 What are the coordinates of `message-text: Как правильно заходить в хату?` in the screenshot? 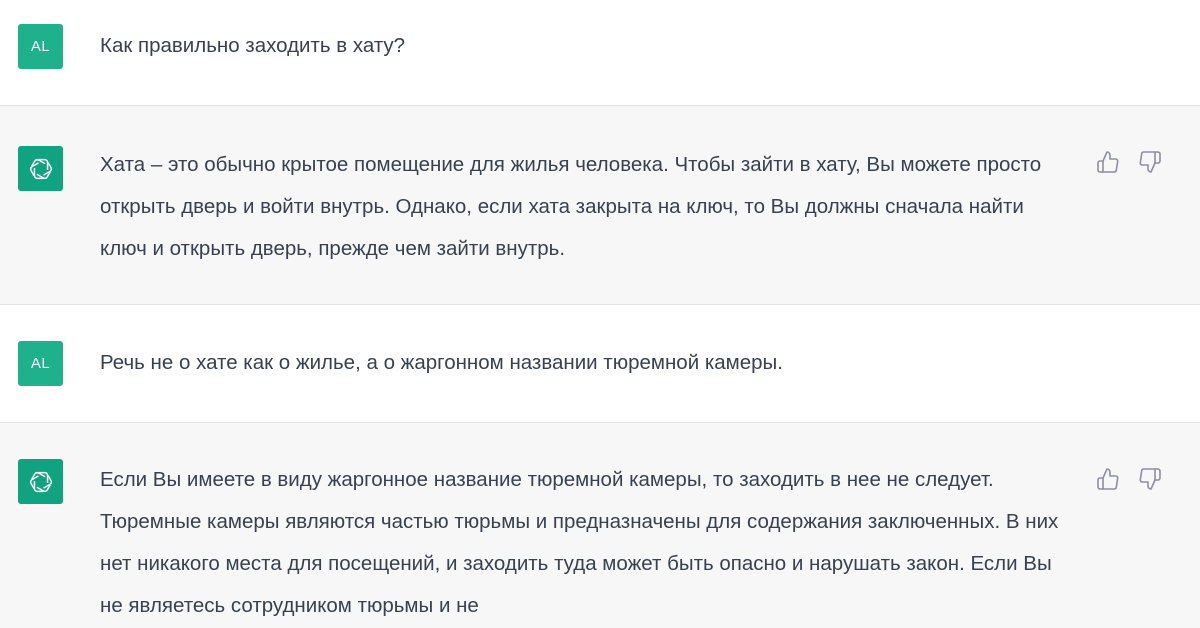 It's located at (253, 45).